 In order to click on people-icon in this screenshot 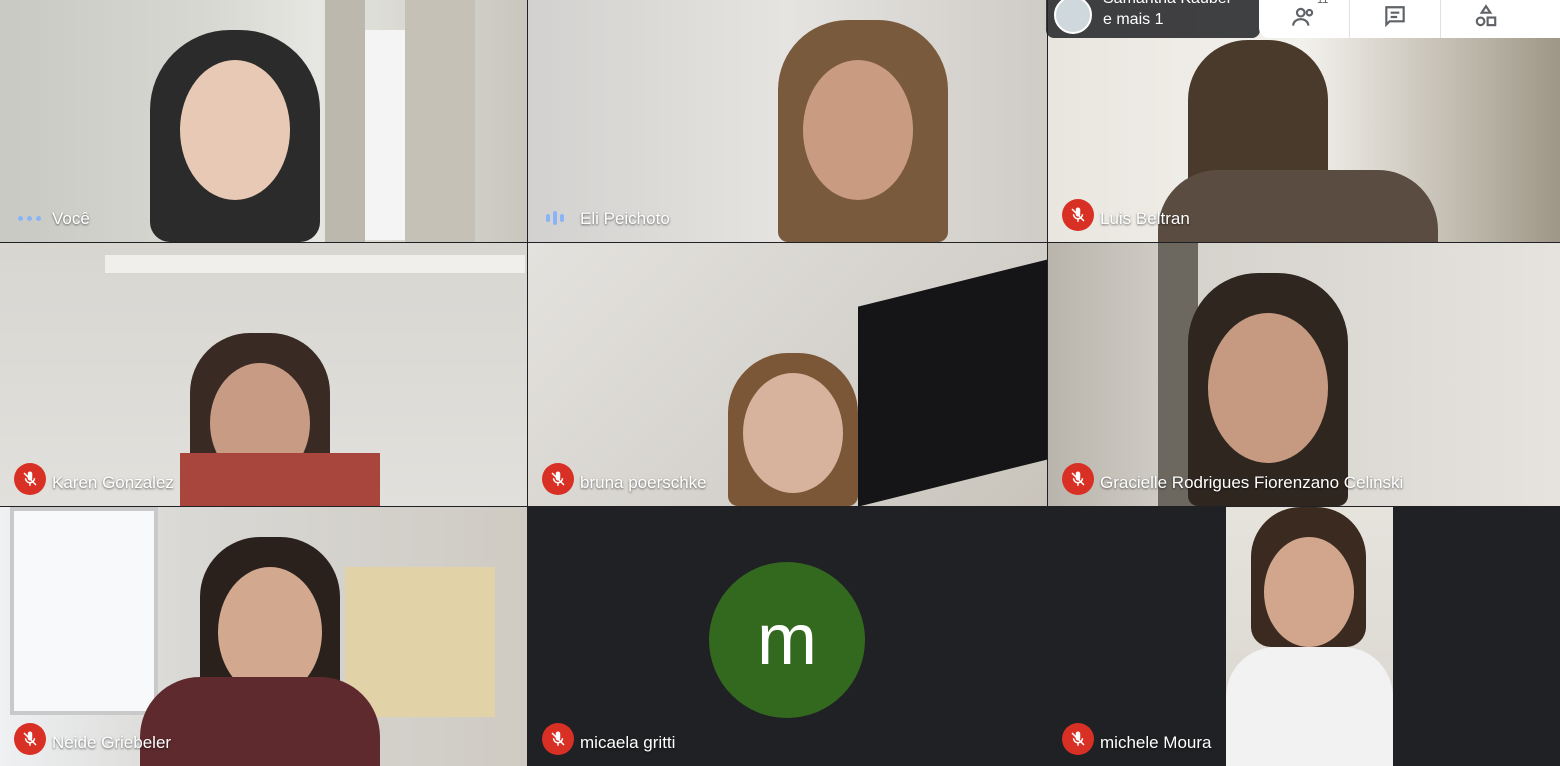, I will do `click(1304, 19)`.